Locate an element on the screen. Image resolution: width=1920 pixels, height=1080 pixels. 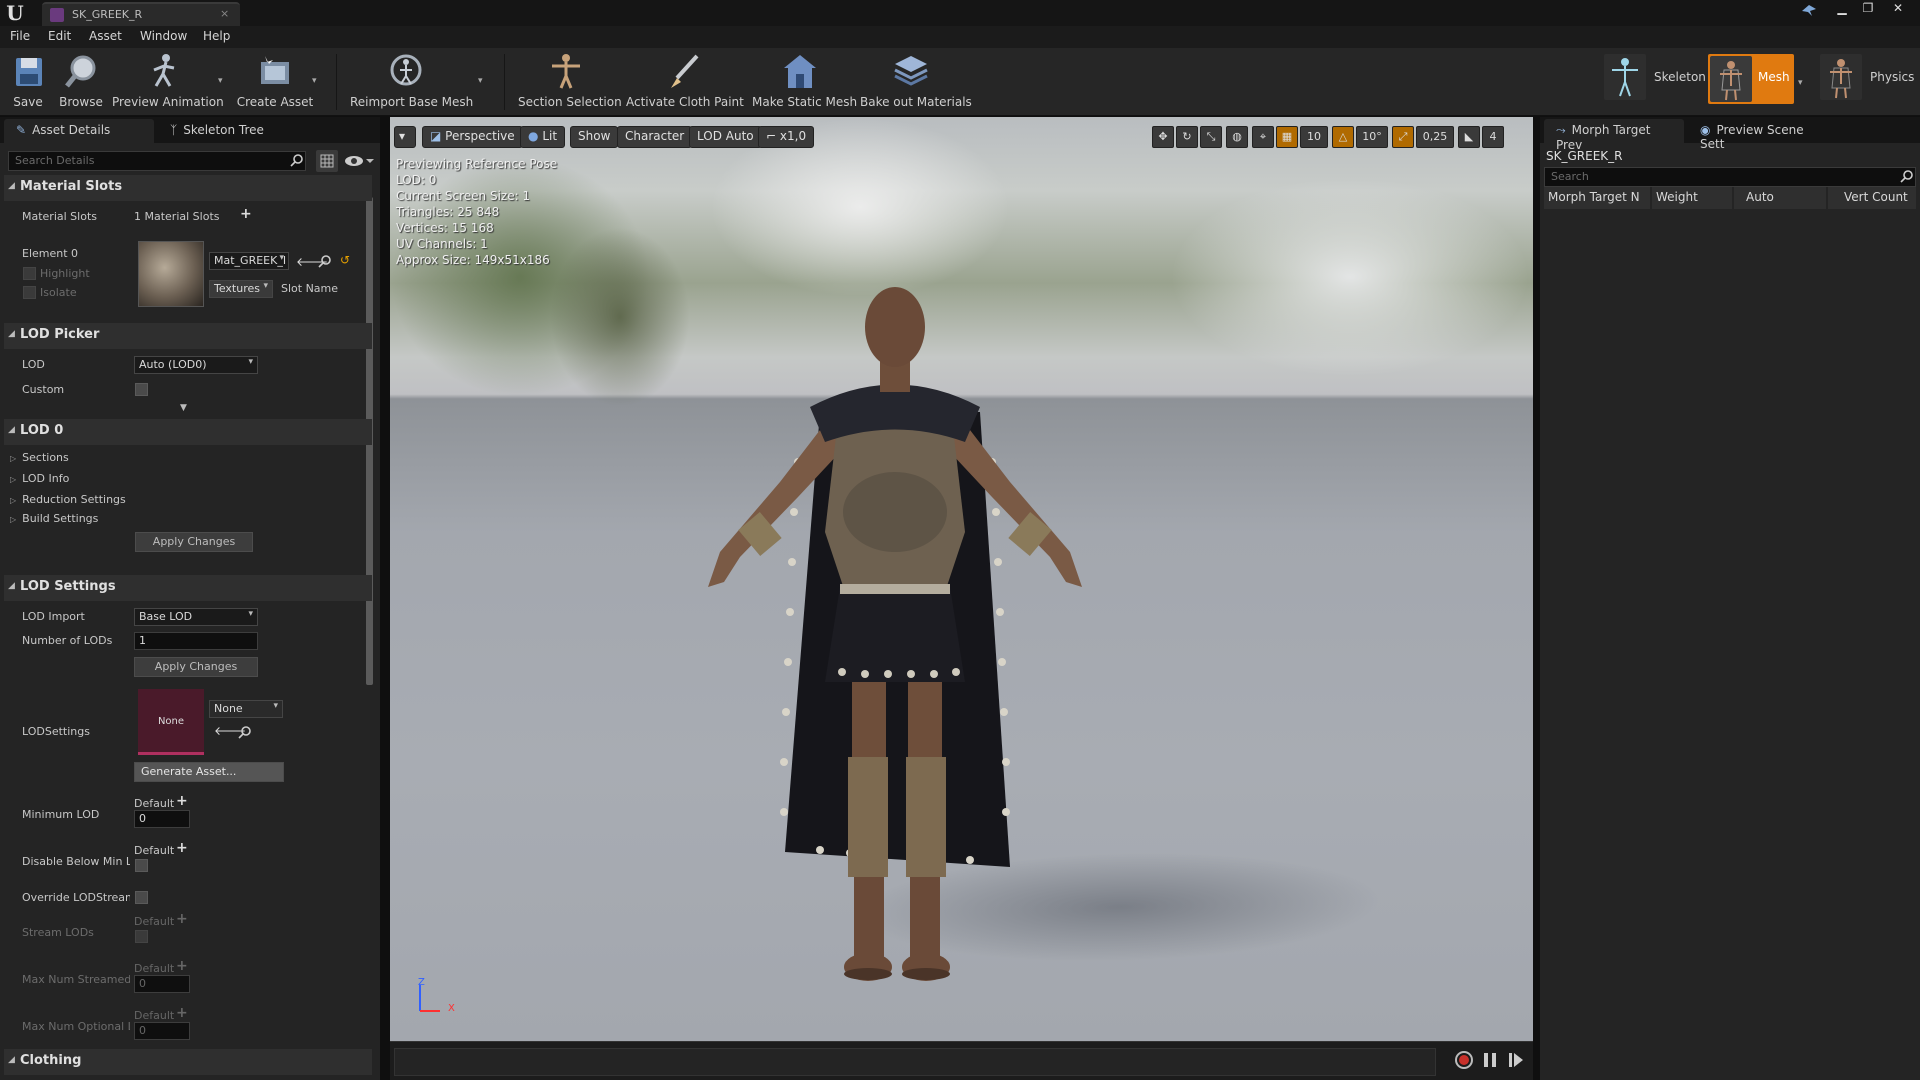
timeline-track is located at coordinates (915, 1062).